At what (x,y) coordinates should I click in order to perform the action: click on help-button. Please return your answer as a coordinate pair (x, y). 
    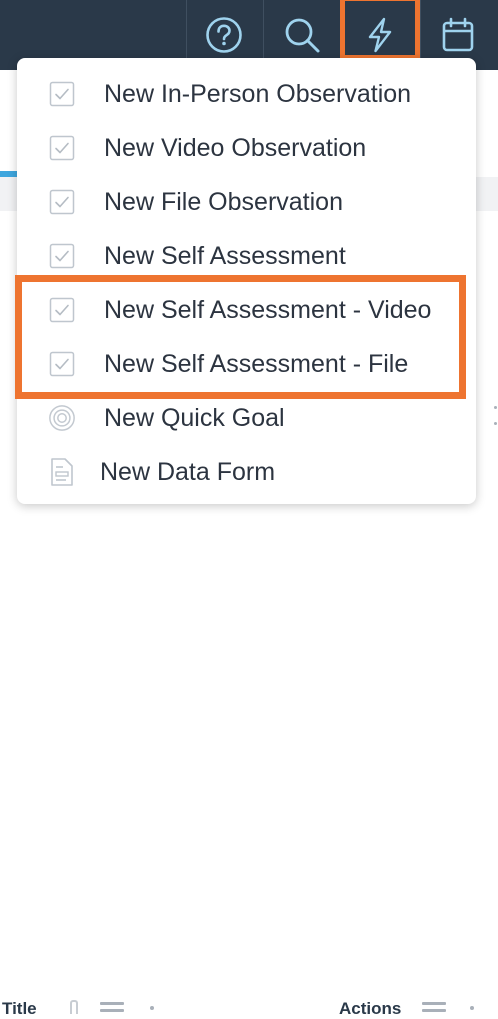
    Looking at the image, I should click on (224, 35).